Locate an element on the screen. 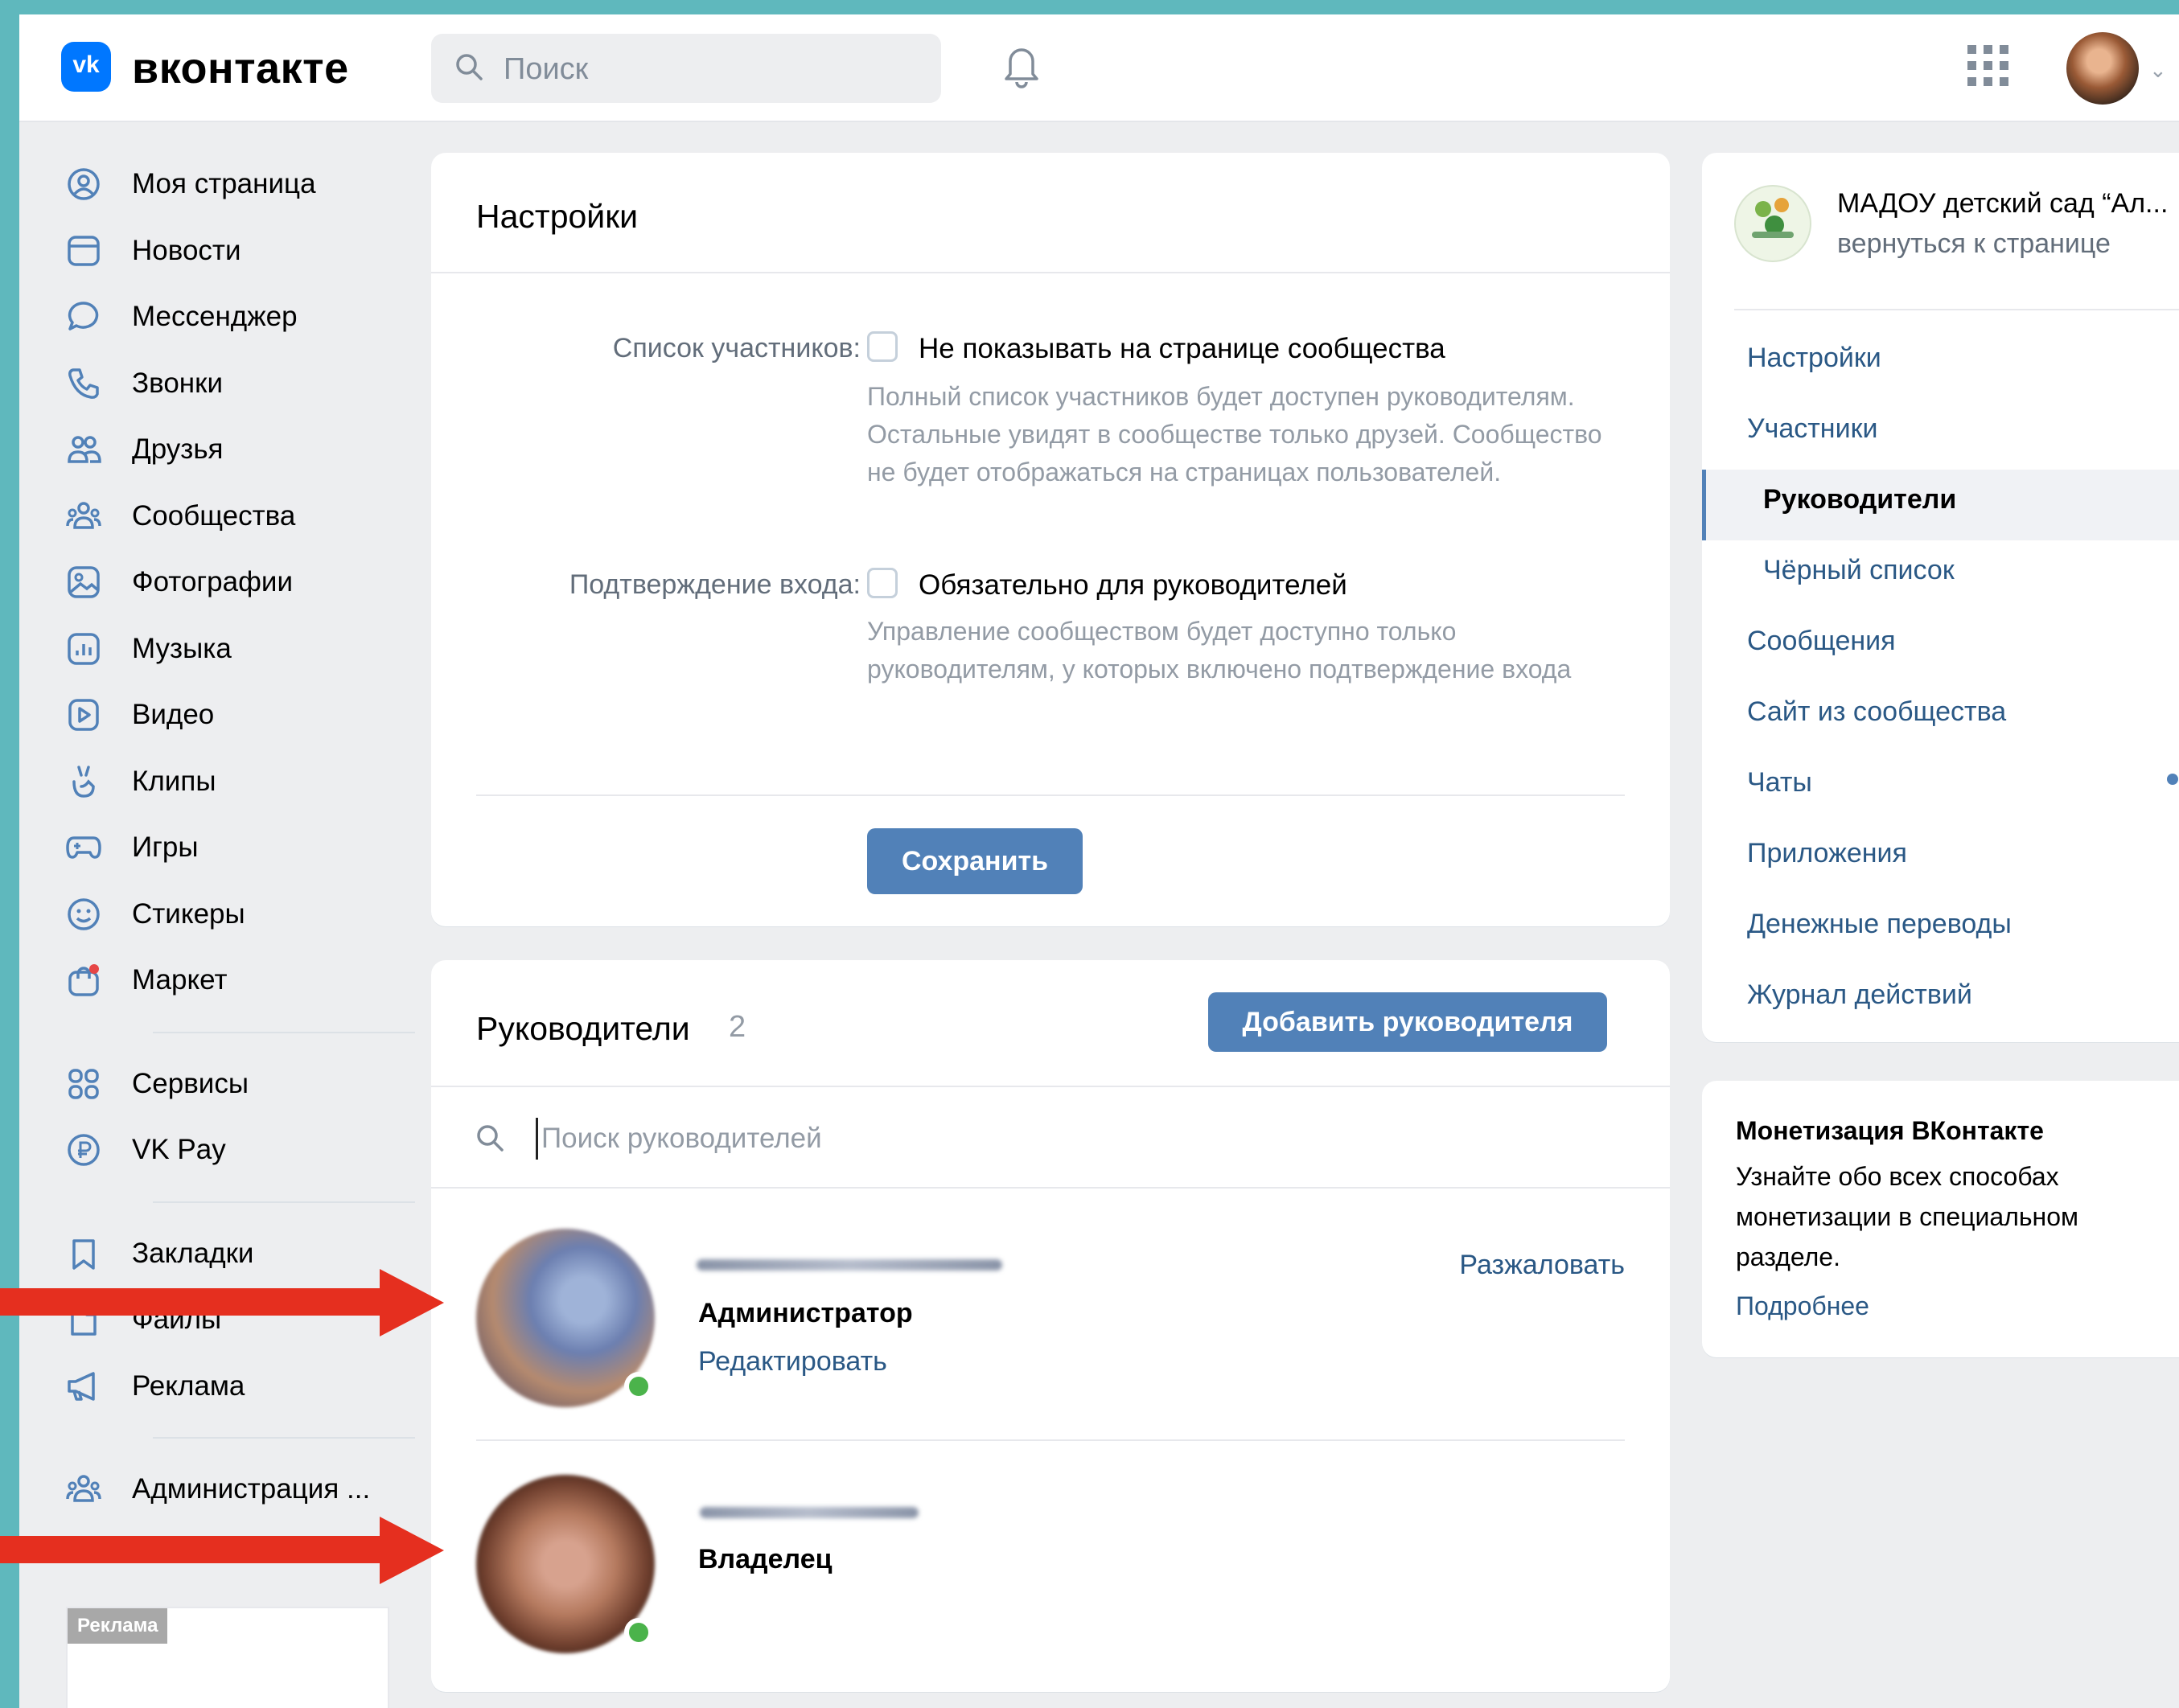 The image size is (2179, 1708). menu-managers: Руководители is located at coordinates (1860, 499).